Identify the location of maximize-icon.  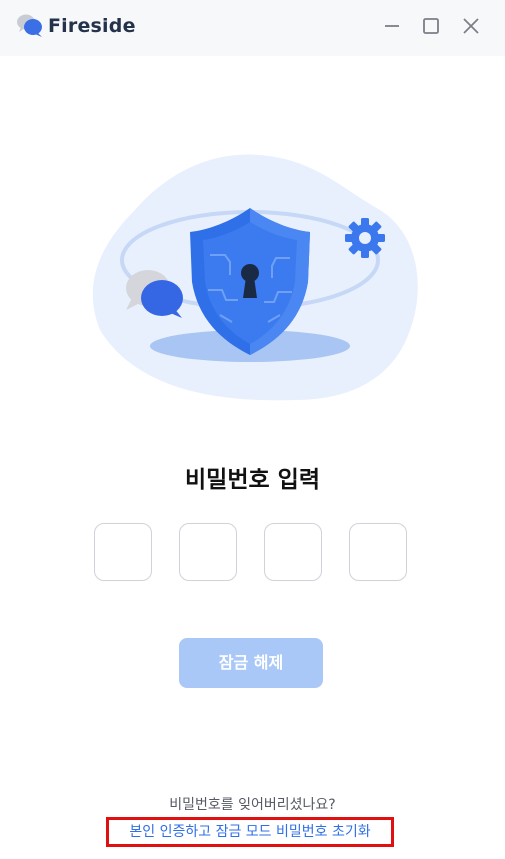
(431, 26).